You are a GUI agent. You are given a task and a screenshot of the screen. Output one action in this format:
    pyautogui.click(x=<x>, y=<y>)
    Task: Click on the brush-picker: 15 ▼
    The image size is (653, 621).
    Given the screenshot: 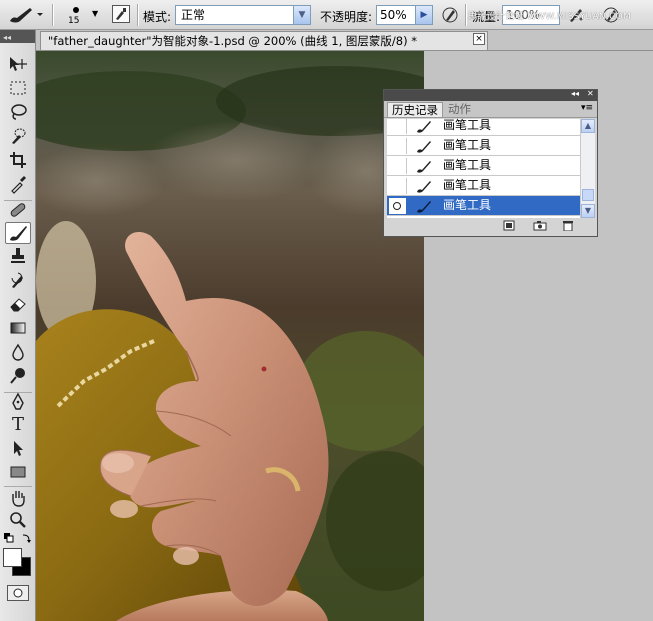 What is the action you would take?
    pyautogui.click(x=82, y=15)
    